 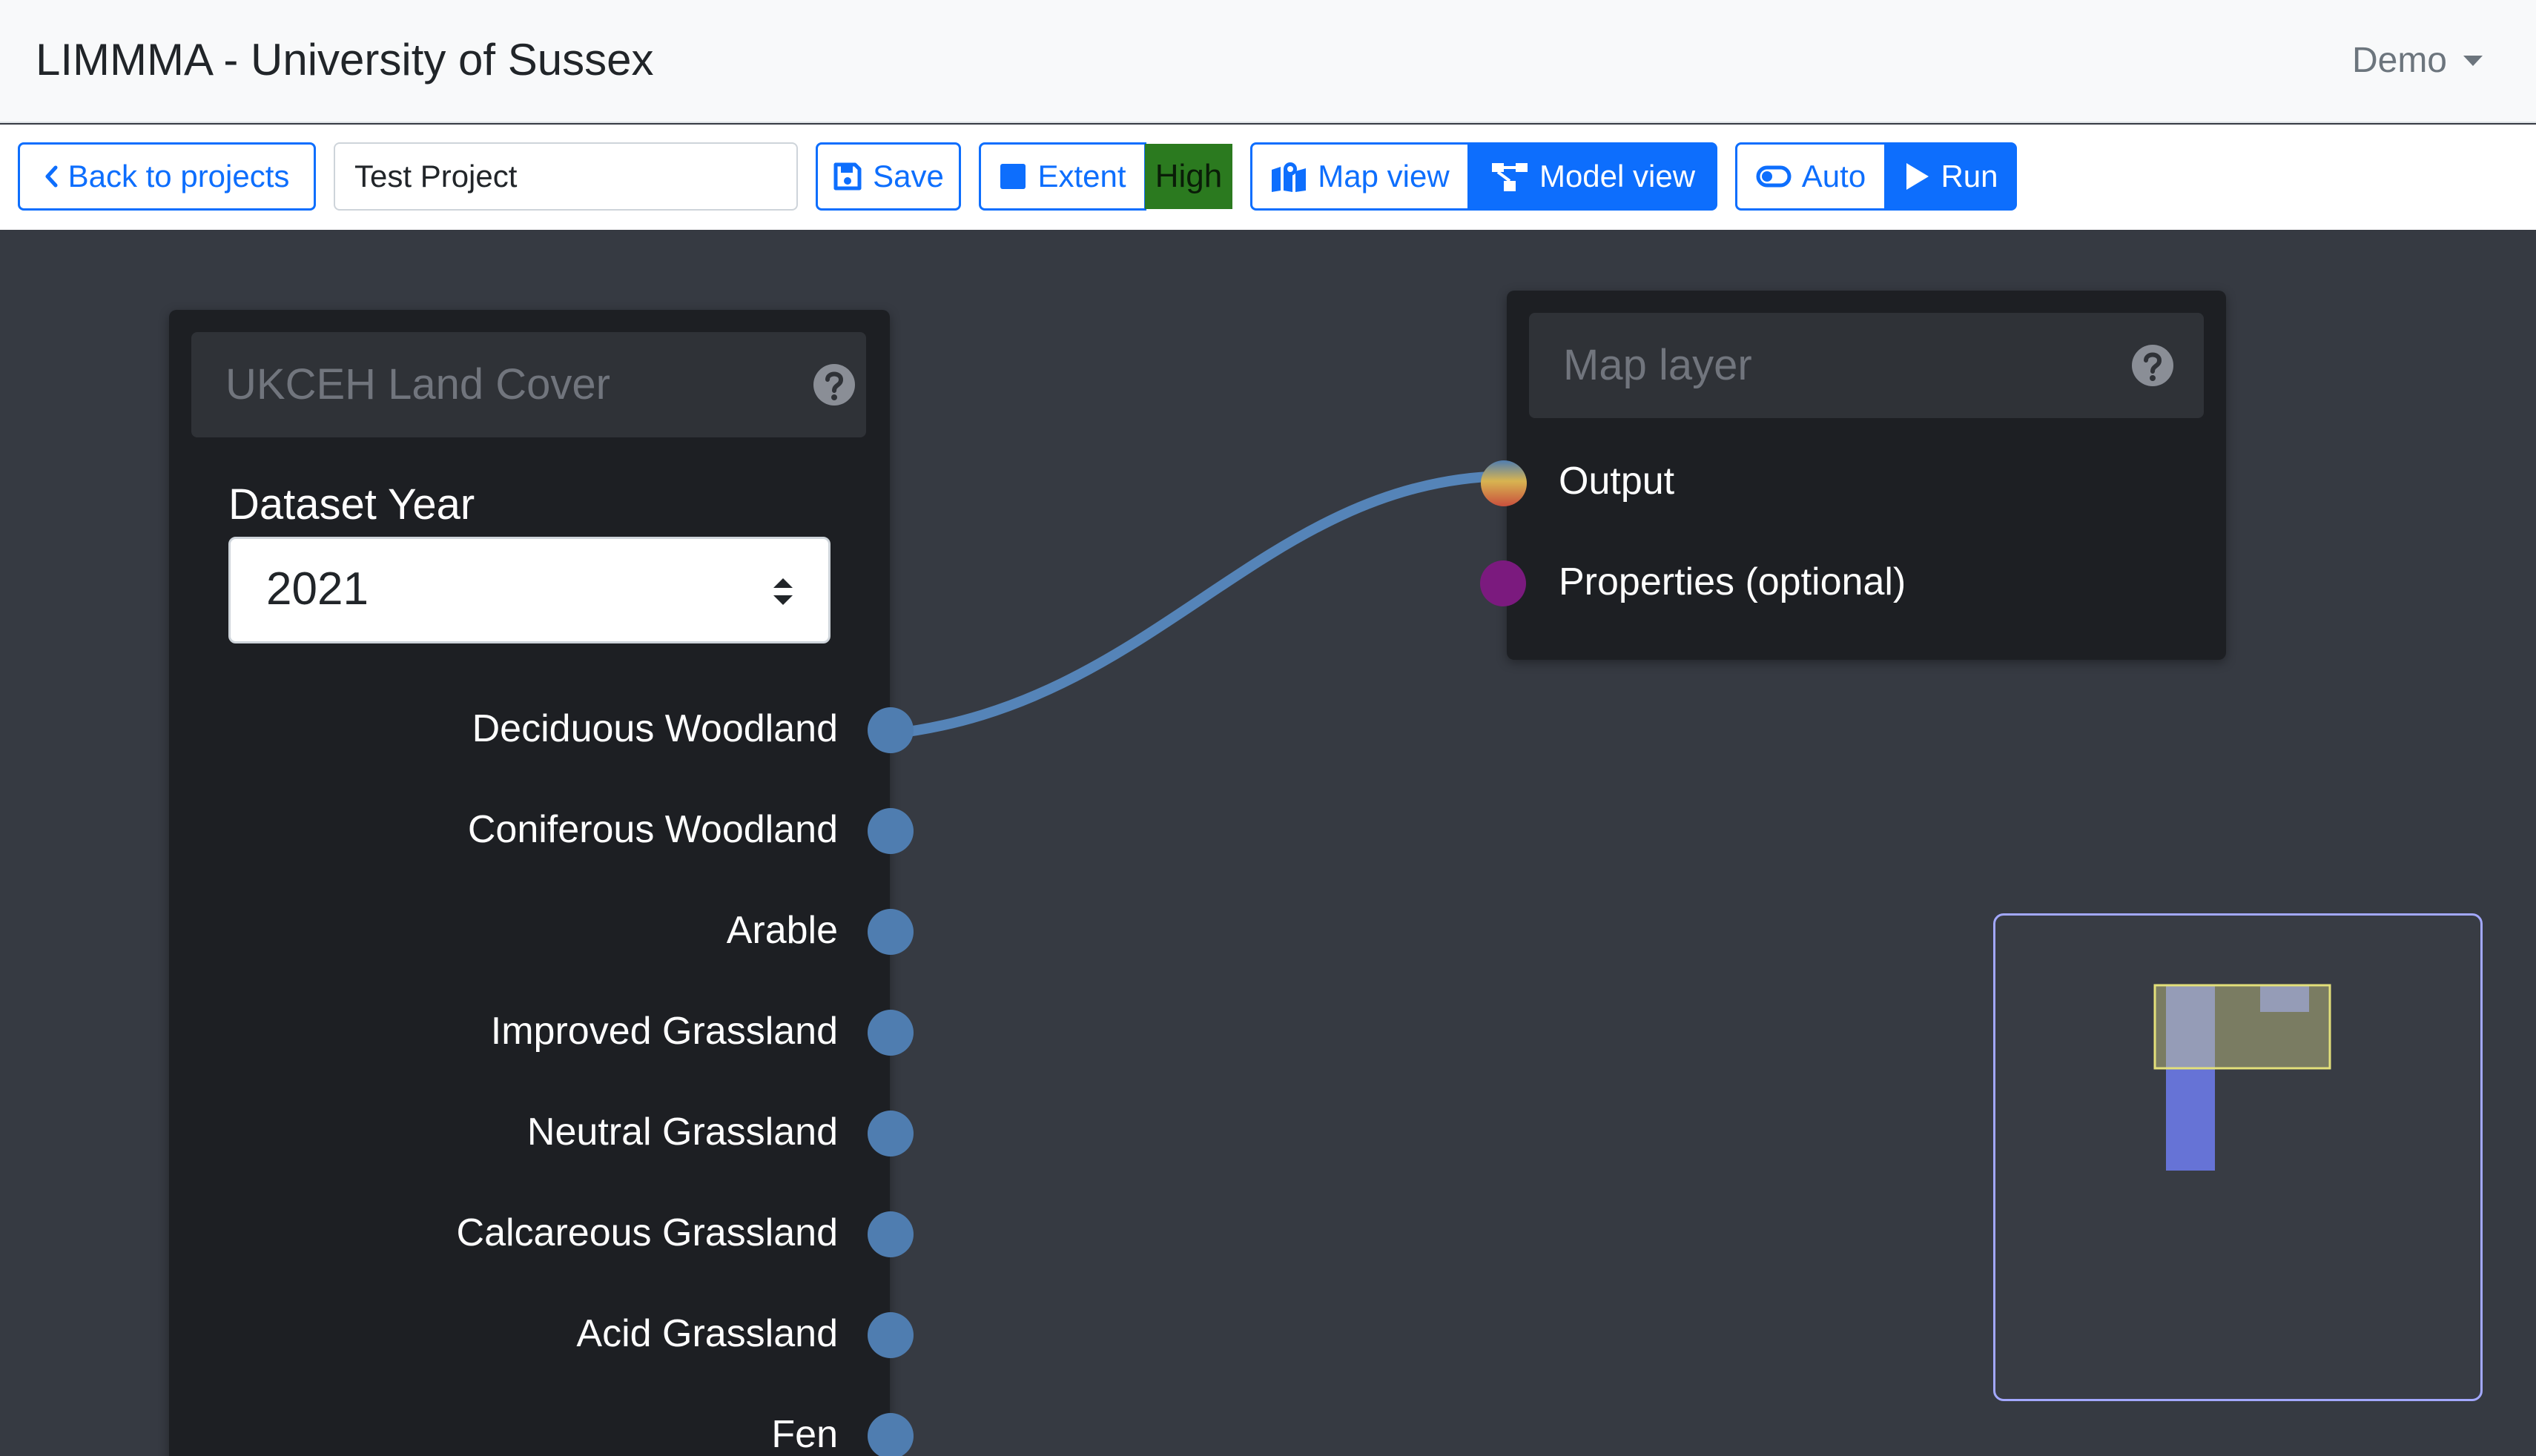 What do you see at coordinates (647, 1233) in the screenshot?
I see `output-label-calcareous-grassland: Calcareous Grassland` at bounding box center [647, 1233].